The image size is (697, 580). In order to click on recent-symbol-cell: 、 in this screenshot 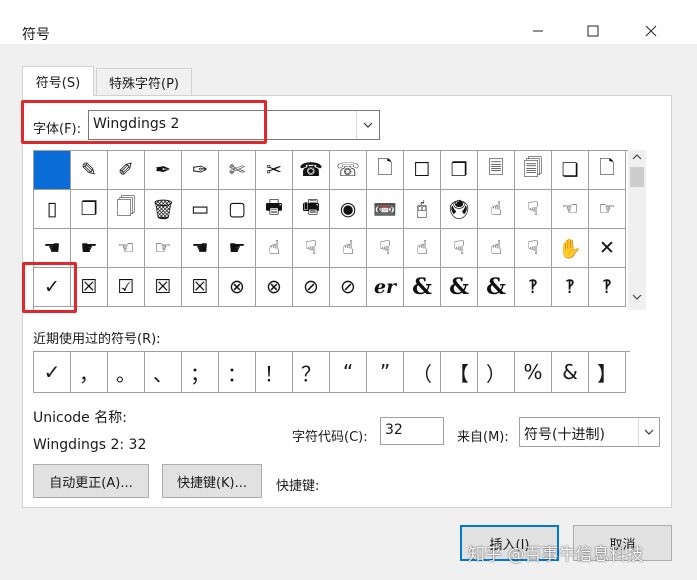, I will do `click(163, 372)`.